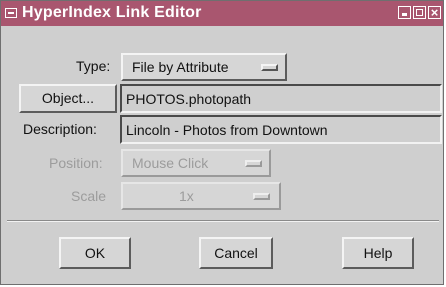 The width and height of the screenshot is (446, 287). I want to click on type-label: Type:, so click(93, 66).